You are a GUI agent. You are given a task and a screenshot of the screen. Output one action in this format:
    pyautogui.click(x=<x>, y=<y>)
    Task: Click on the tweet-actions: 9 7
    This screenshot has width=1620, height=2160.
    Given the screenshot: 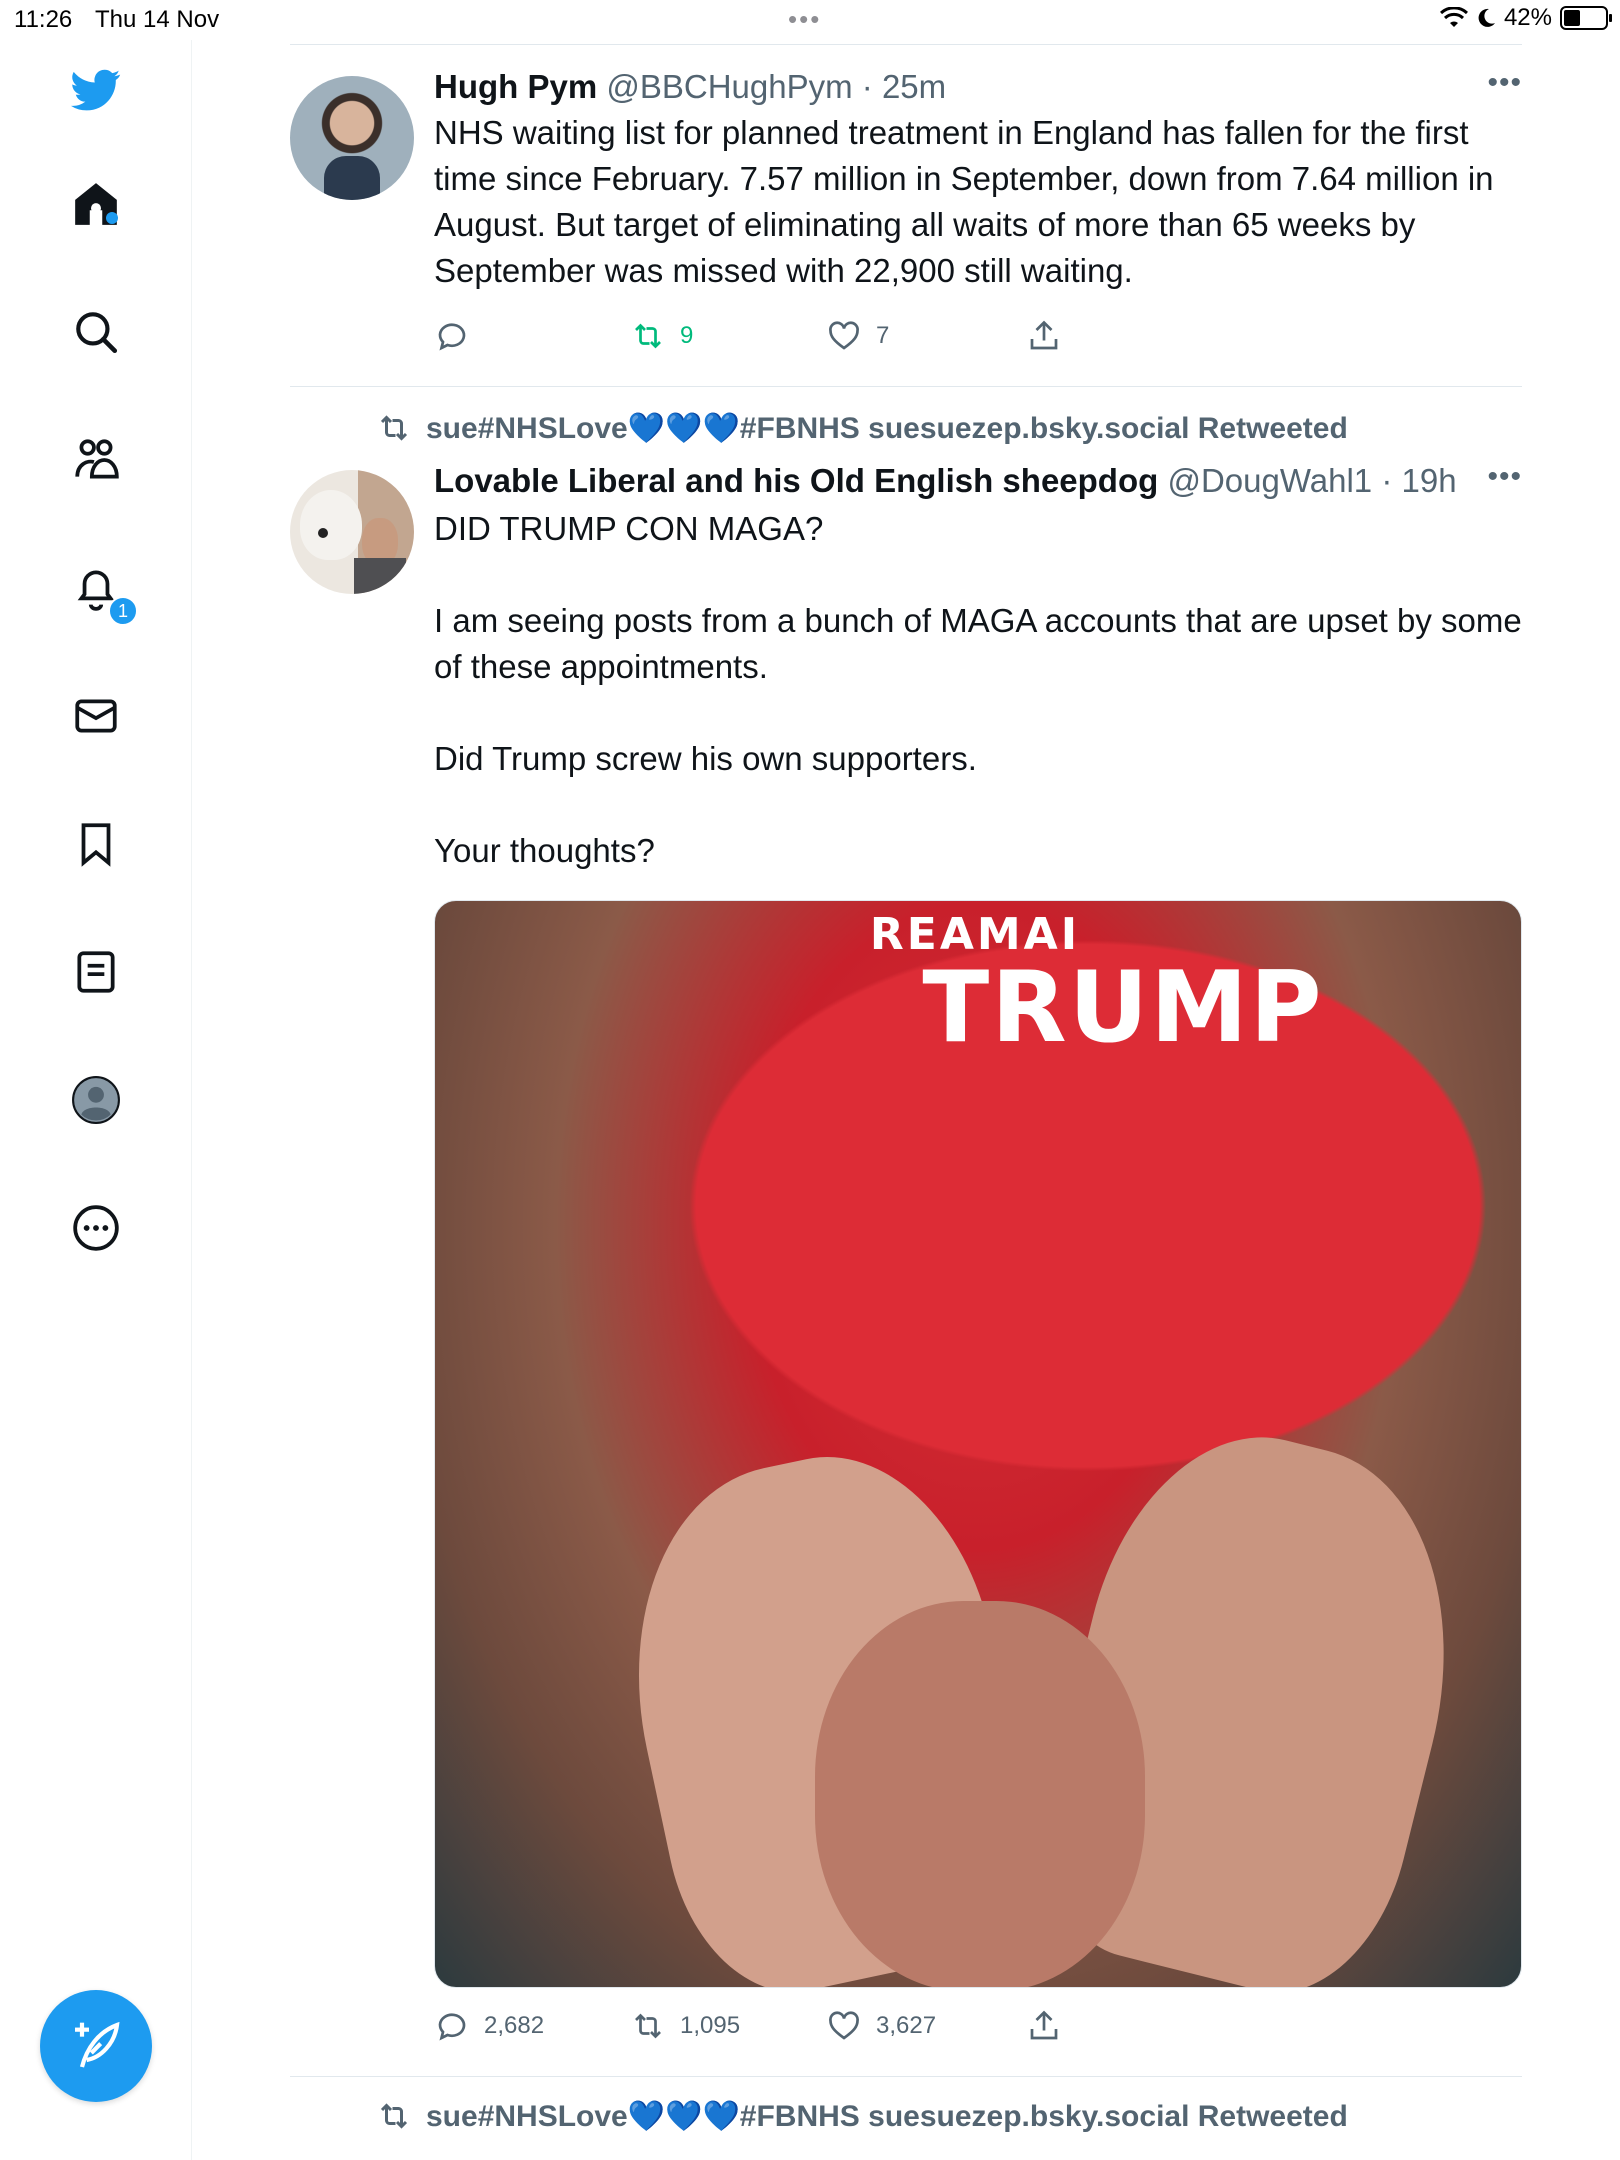 What is the action you would take?
    pyautogui.click(x=978, y=336)
    